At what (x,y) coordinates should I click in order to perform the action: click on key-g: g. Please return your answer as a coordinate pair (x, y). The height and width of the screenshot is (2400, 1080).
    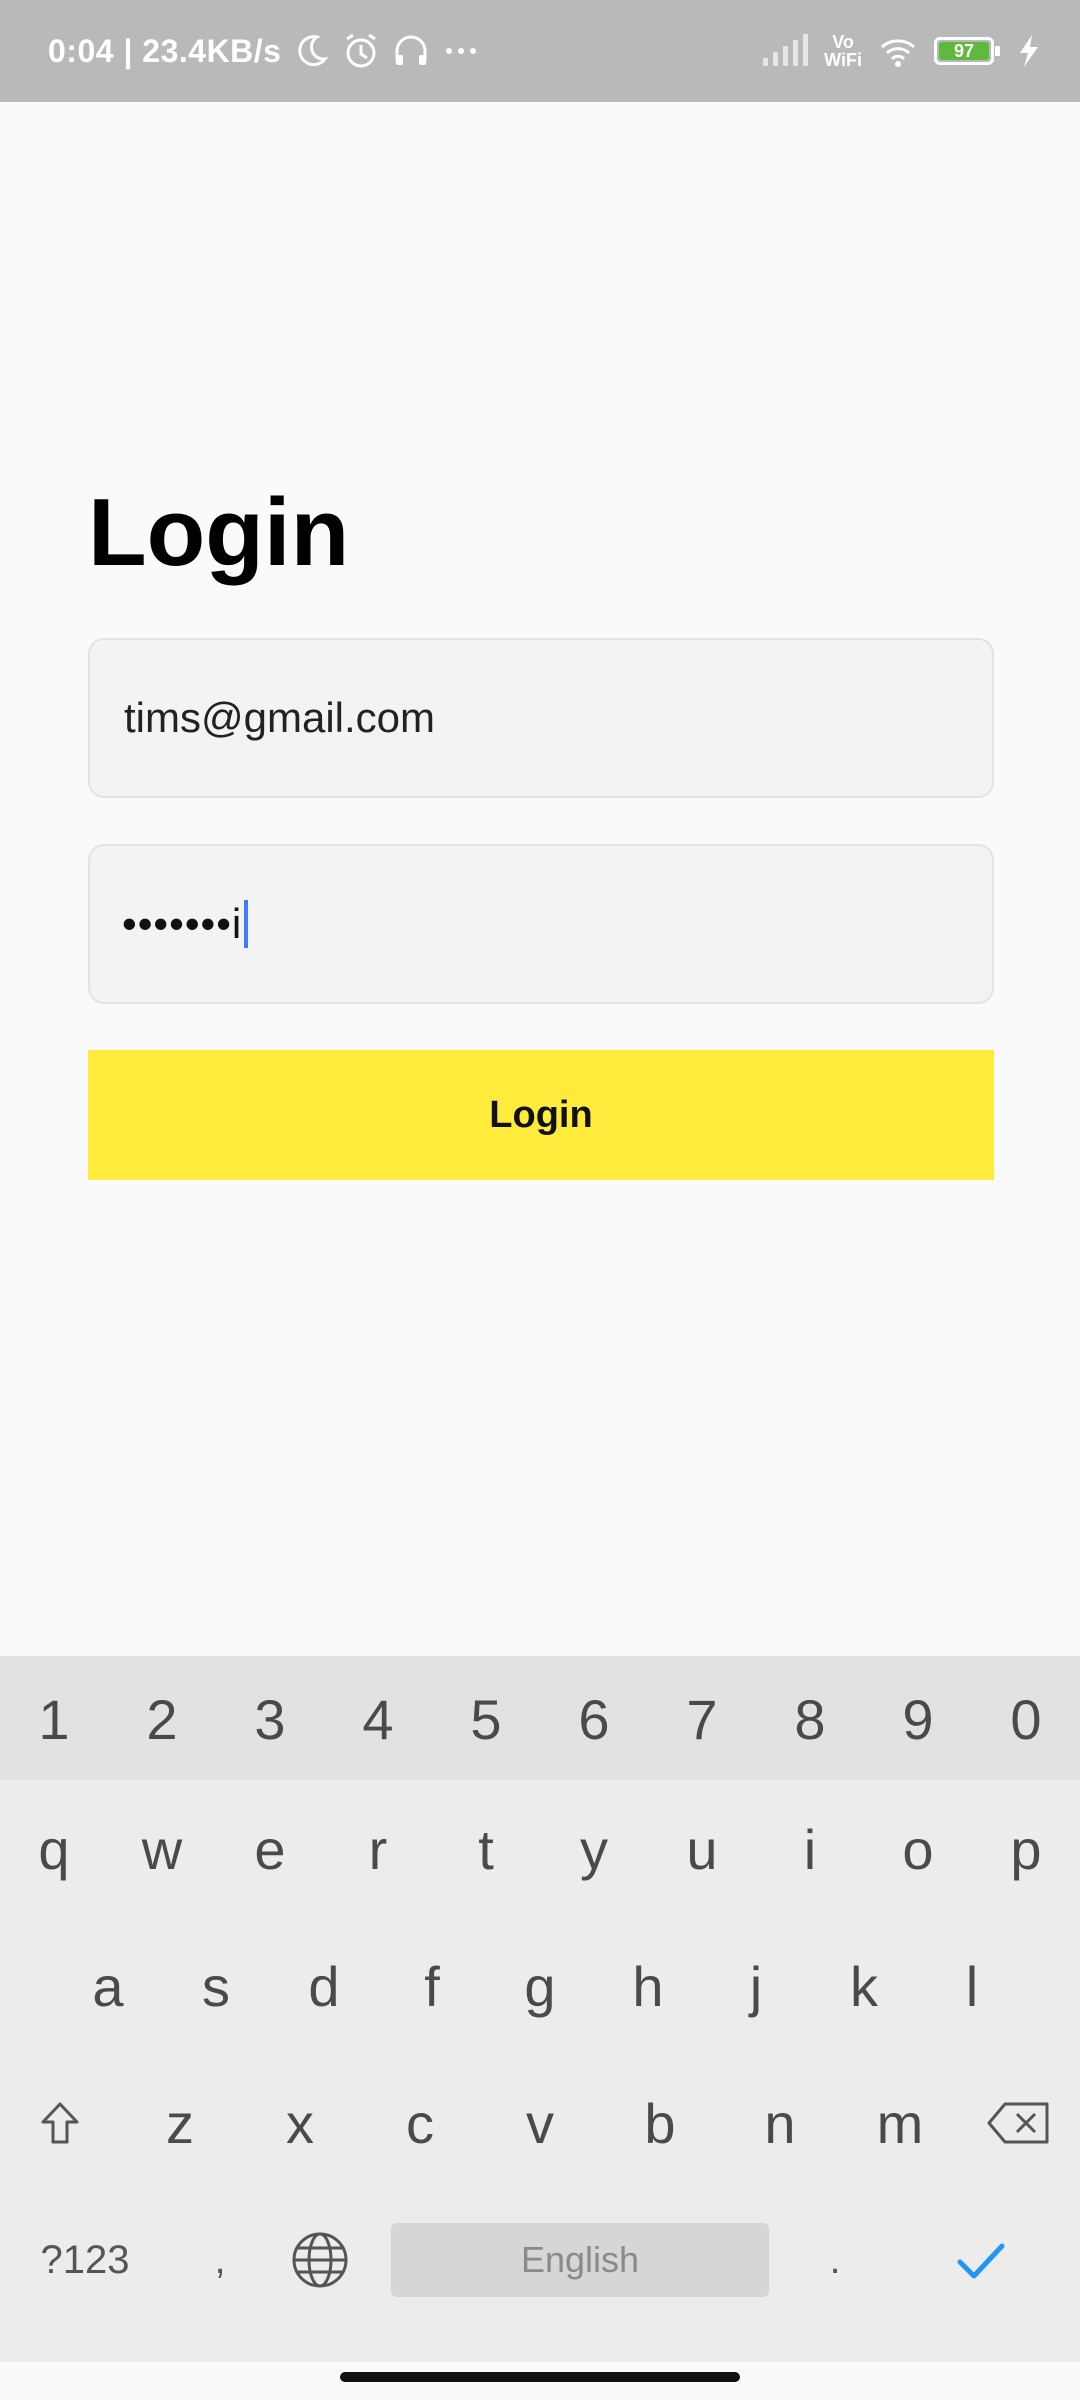
    Looking at the image, I should click on (540, 1986).